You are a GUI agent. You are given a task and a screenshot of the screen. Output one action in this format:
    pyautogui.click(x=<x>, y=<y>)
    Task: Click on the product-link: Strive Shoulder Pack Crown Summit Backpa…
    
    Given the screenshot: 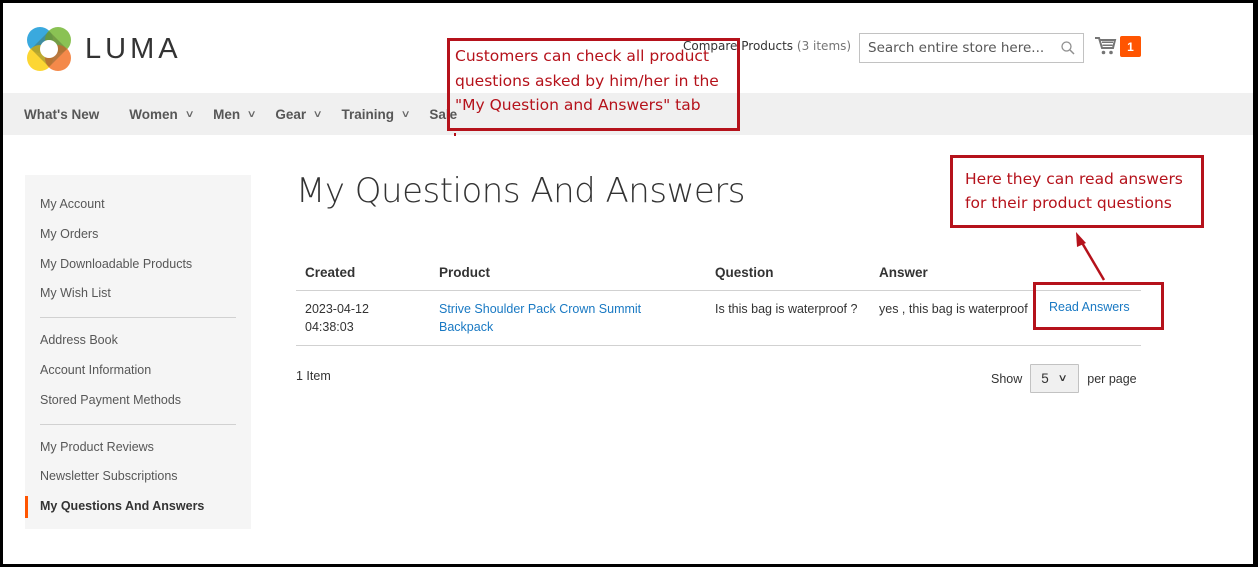 What is the action you would take?
    pyautogui.click(x=540, y=318)
    